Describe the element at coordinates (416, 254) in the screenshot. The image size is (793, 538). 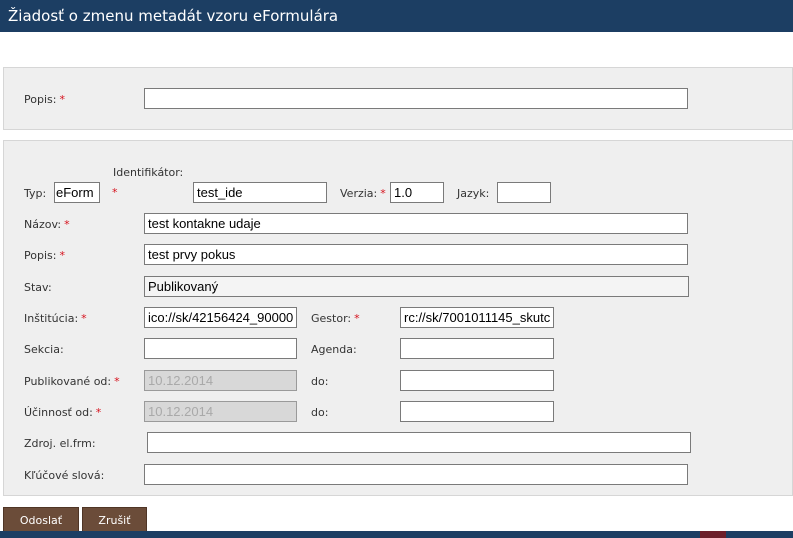
I see `popis-input` at that location.